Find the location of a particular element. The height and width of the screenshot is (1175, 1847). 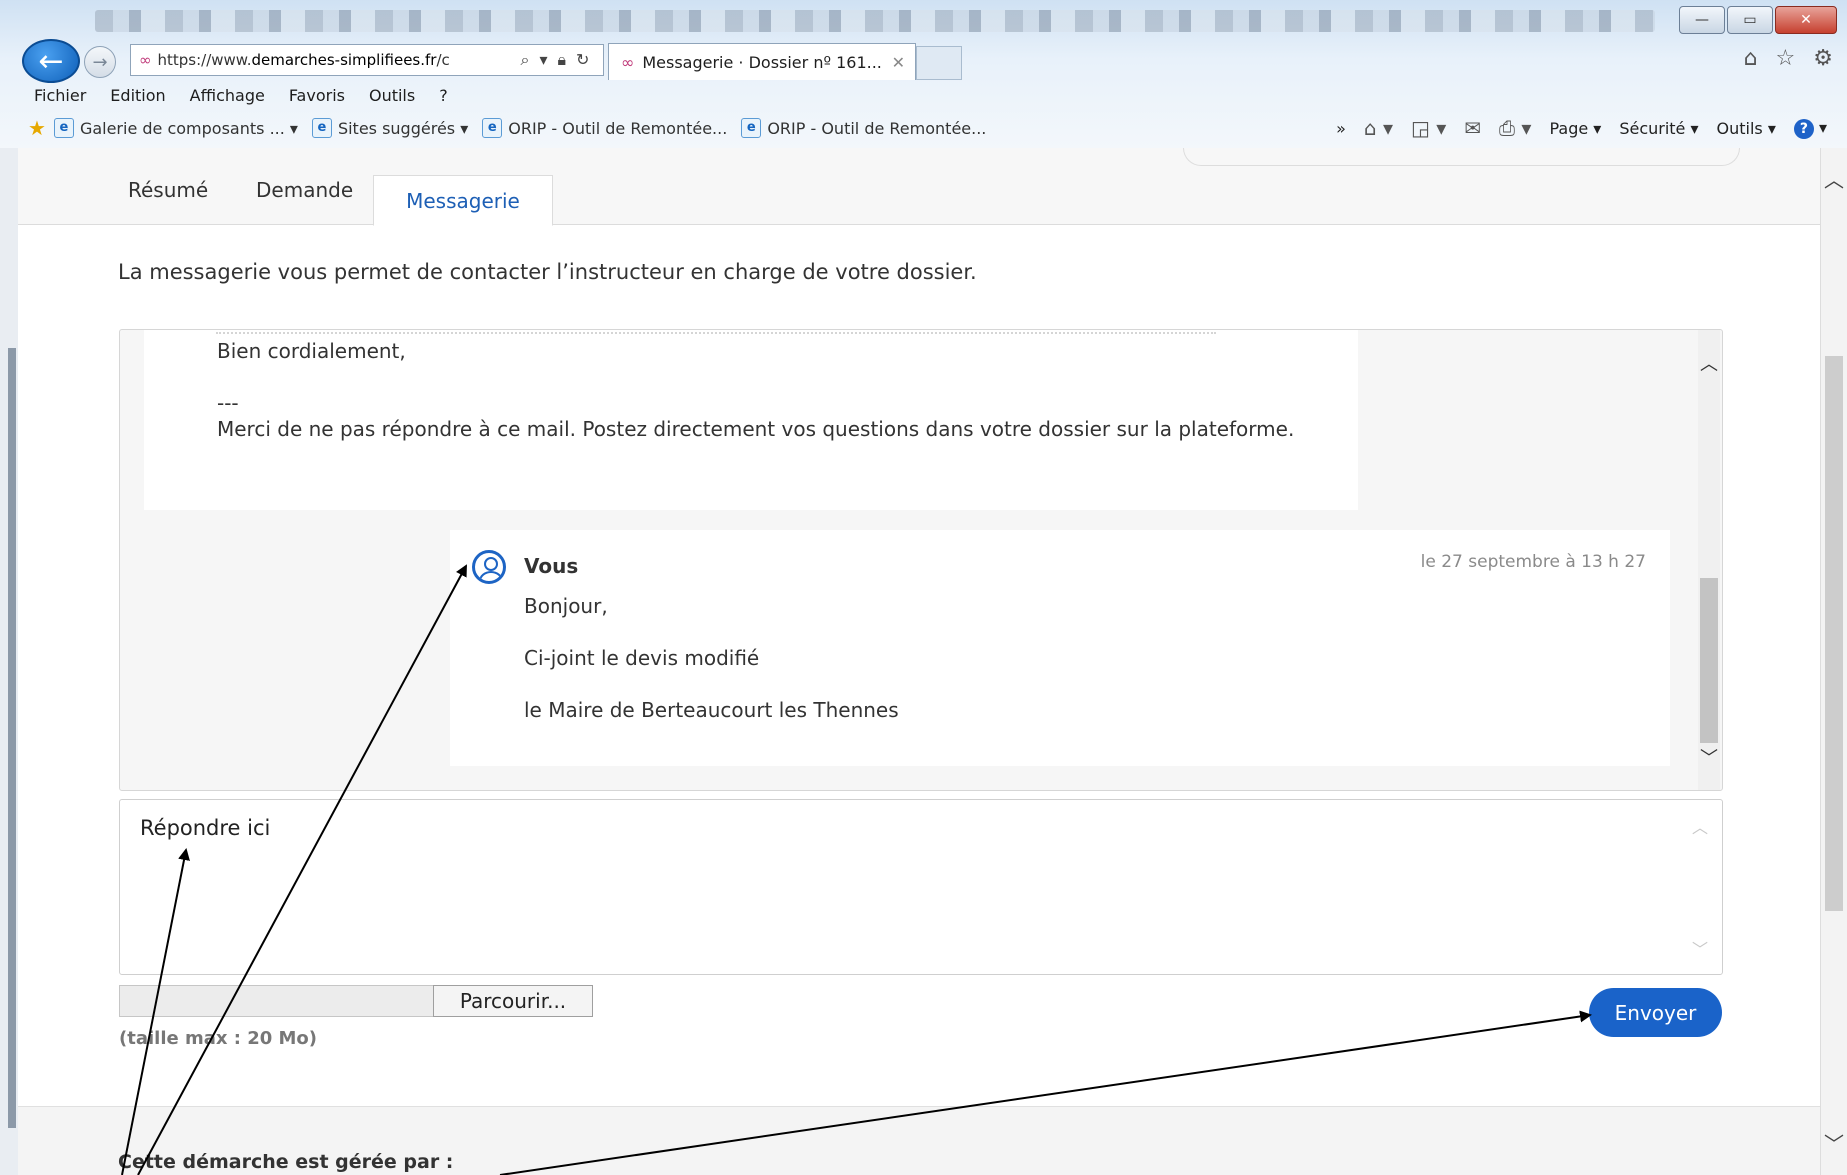

favorite-galerie: e Galerie de composants ... ▾ is located at coordinates (175, 128).